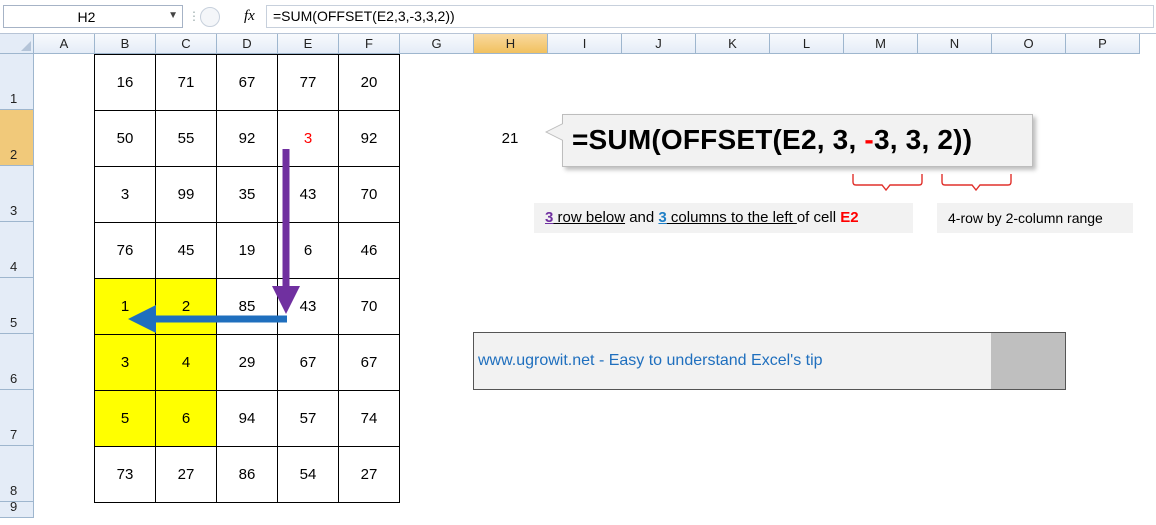  I want to click on row-header-label: 1, so click(14, 98).